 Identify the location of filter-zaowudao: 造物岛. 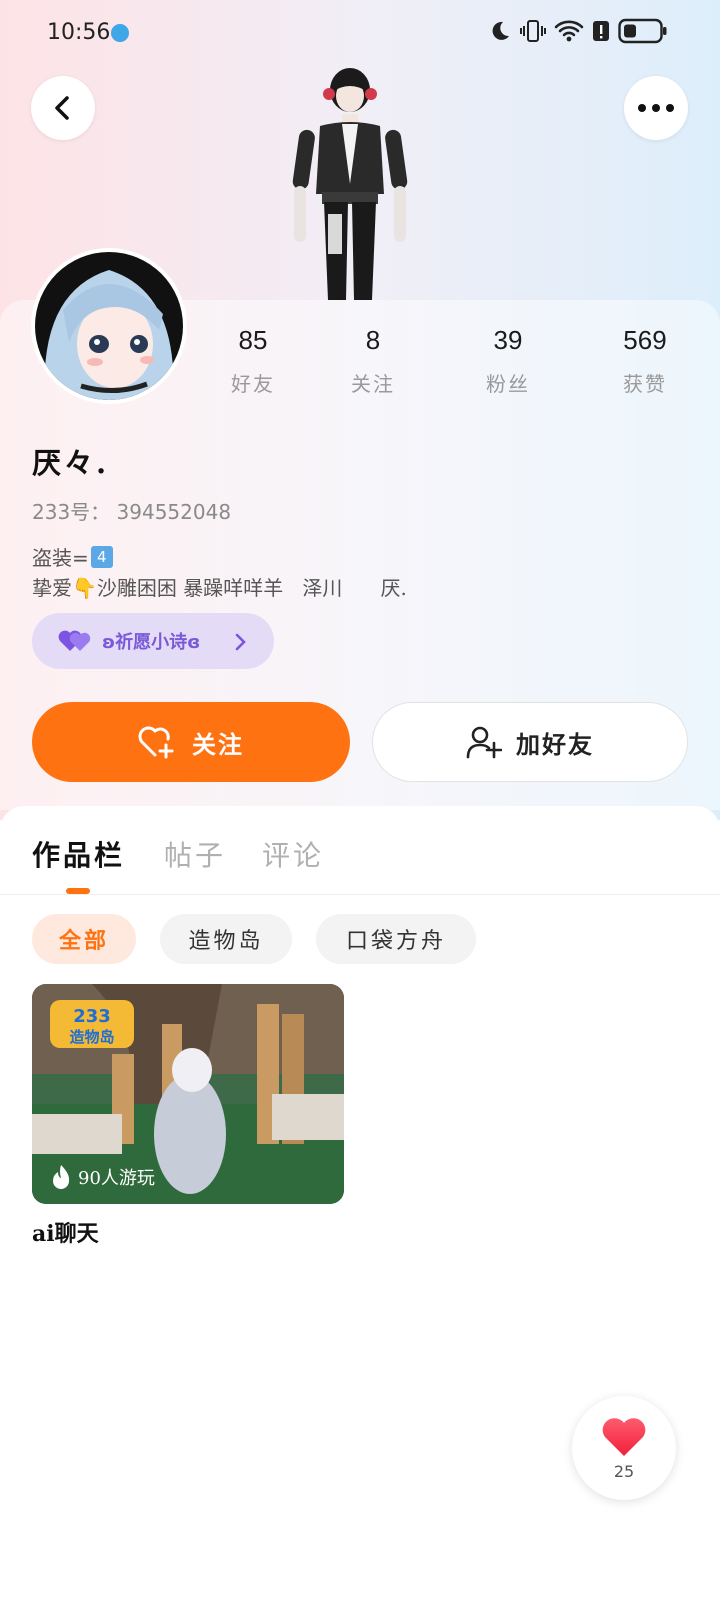
(226, 939).